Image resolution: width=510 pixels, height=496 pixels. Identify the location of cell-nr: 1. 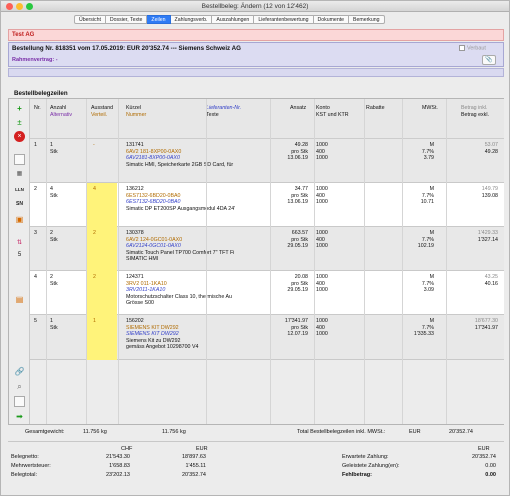
(35, 145).